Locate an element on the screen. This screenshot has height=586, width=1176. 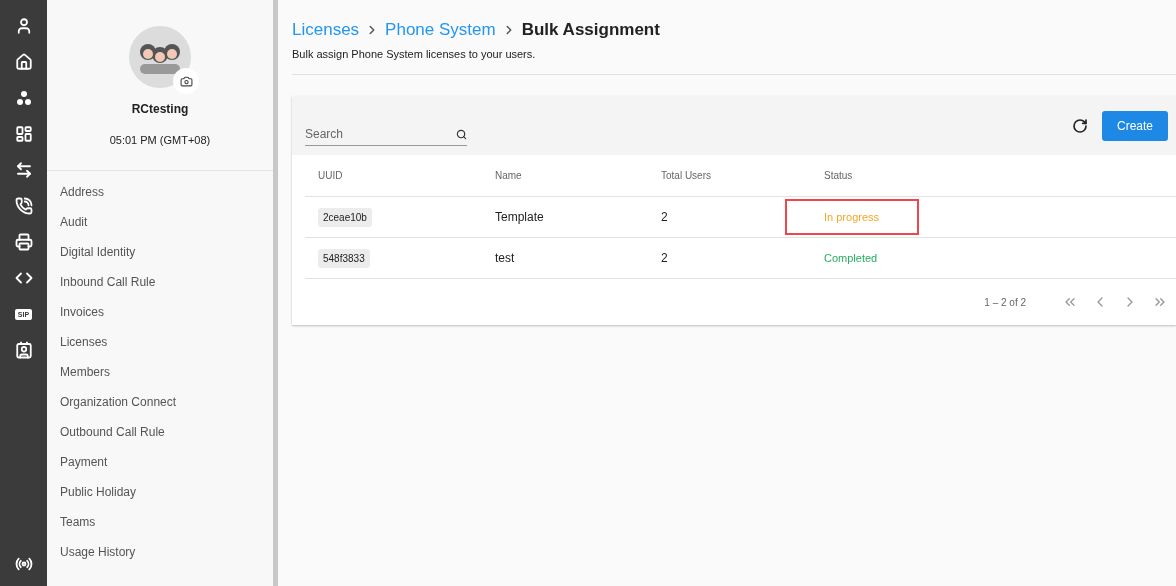
broadcast-icon is located at coordinates (23, 564).